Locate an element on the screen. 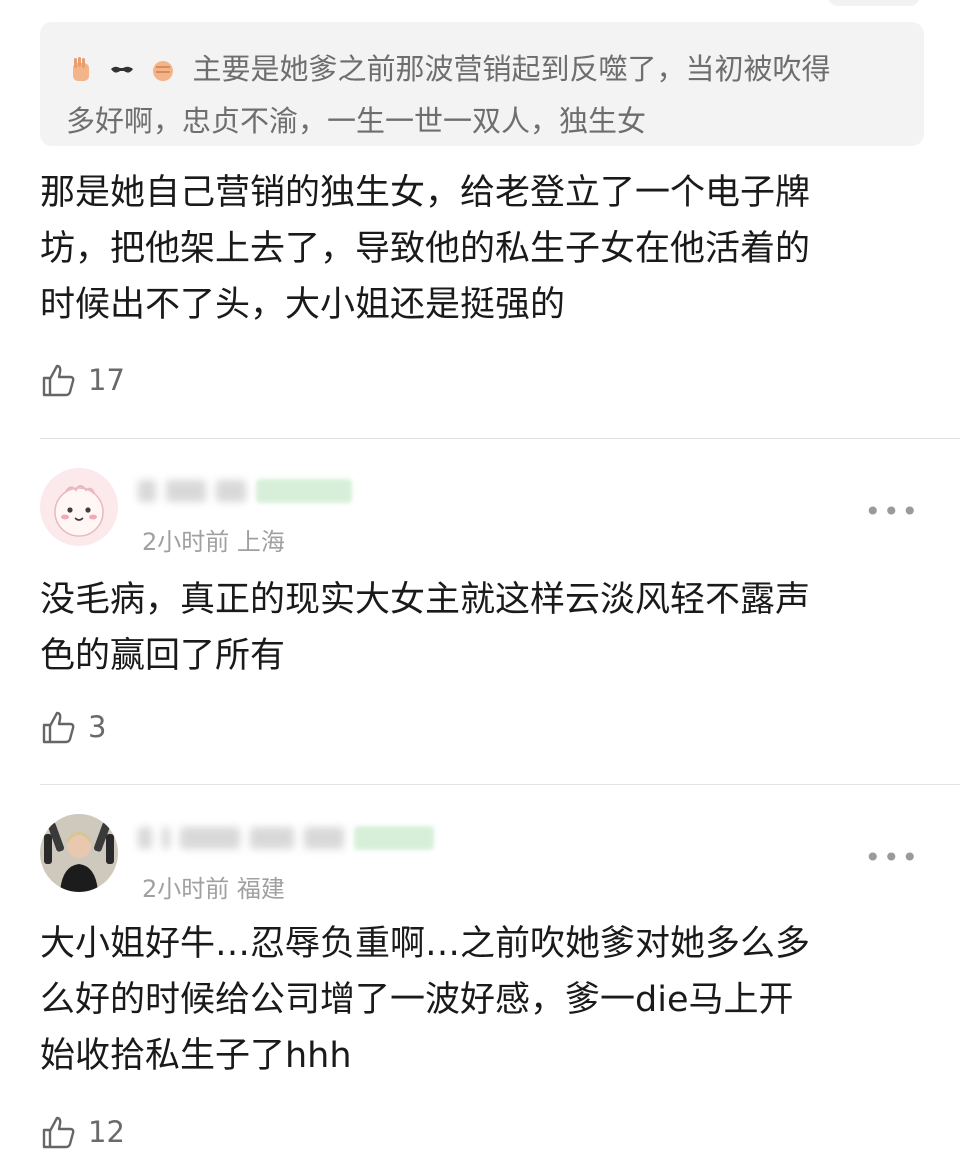 The width and height of the screenshot is (960, 1164). comment-2-line-2: 色的赢回了所有 is located at coordinates (163, 656).